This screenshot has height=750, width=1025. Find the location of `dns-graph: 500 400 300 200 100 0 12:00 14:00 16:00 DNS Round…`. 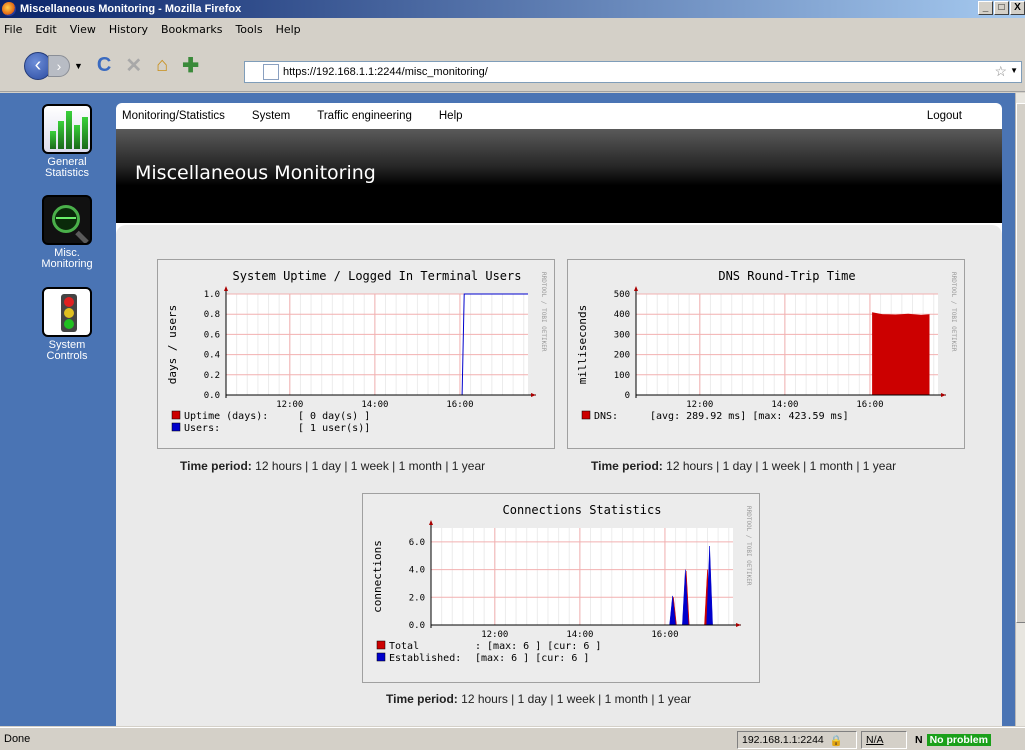

dns-graph: 500 400 300 200 100 0 12:00 14:00 16:00 DNS Round… is located at coordinates (766, 354).